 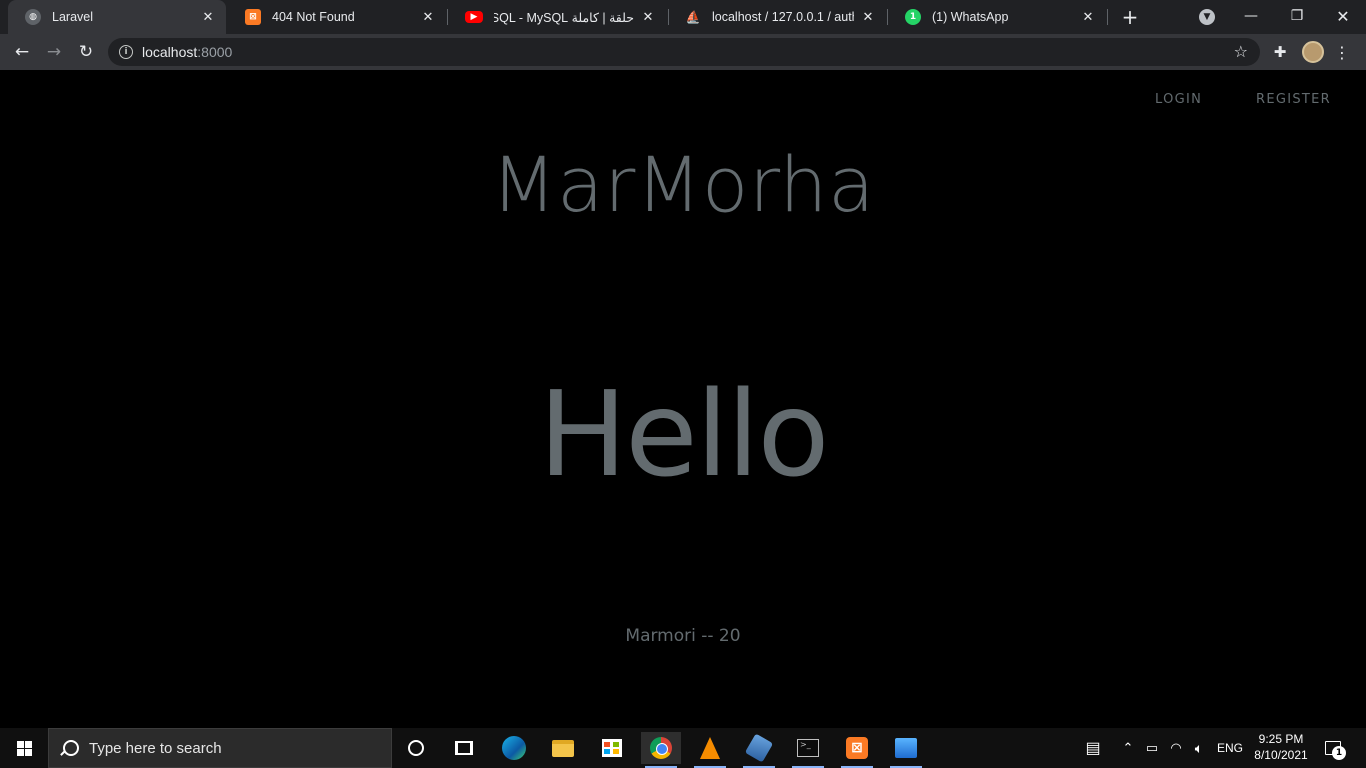 I want to click on login-link: LOGIN, so click(x=1178, y=99).